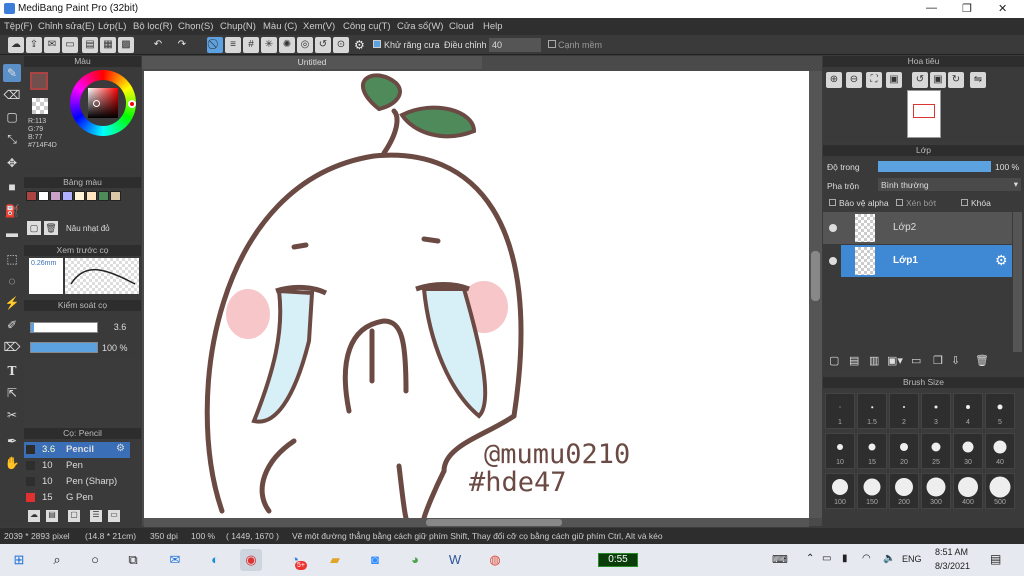  I want to click on menu-help: Help, so click(493, 26).